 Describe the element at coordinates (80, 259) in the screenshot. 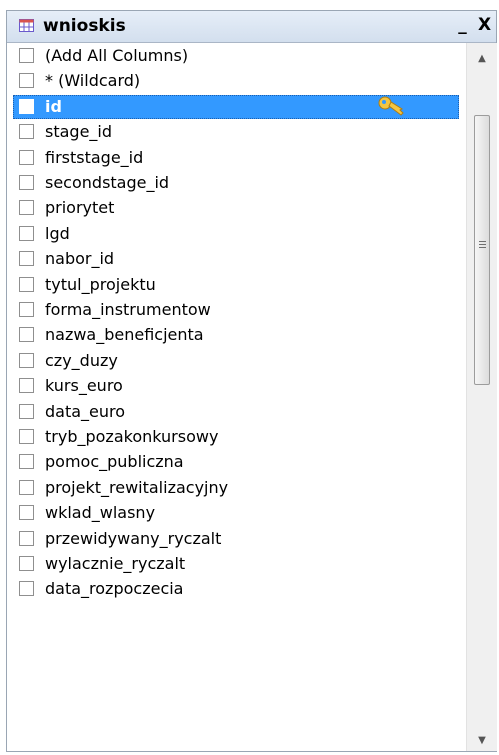

I see `column-label: nabor_id` at that location.